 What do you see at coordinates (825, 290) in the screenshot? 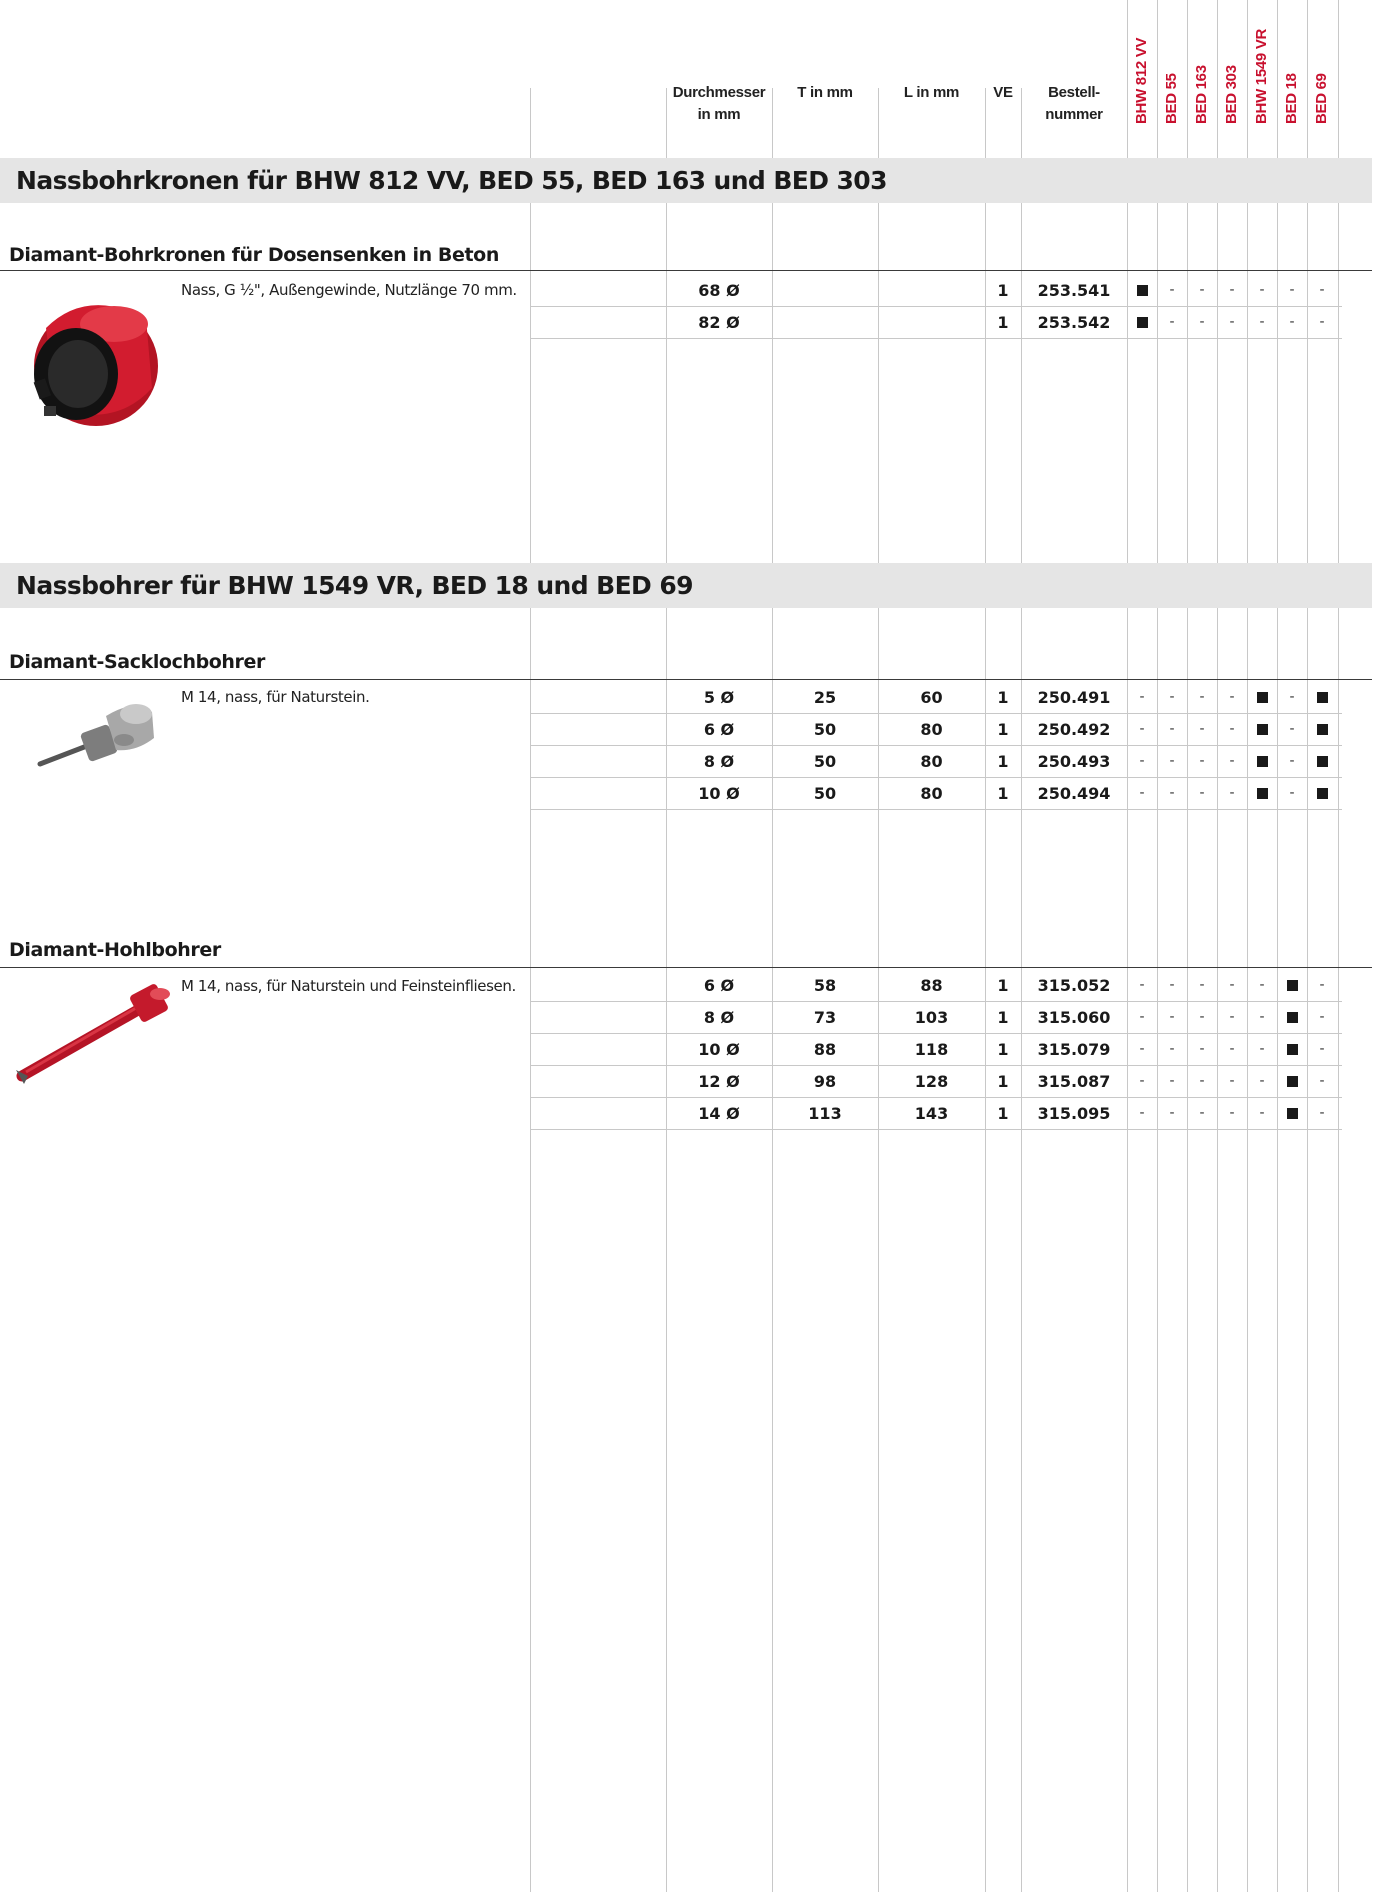
I see `cell-t` at bounding box center [825, 290].